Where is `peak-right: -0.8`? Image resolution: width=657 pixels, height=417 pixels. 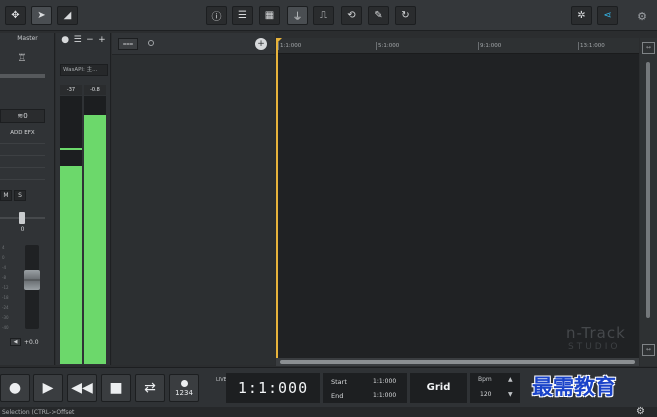
peak-right: -0.8 is located at coordinates (95, 90).